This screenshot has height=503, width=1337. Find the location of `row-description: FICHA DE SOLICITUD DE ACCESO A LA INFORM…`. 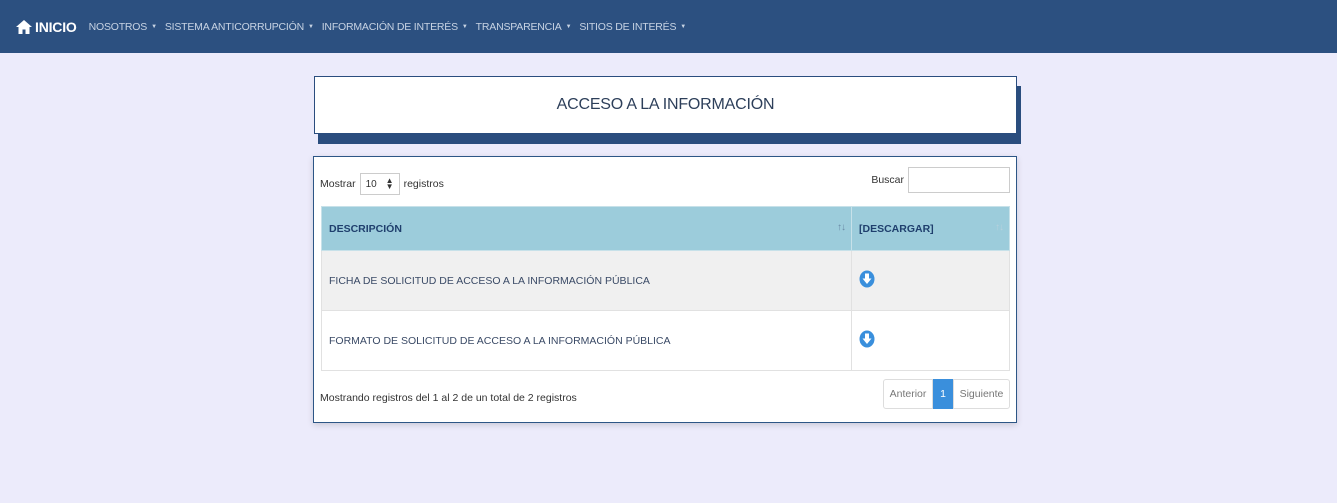

row-description: FICHA DE SOLICITUD DE ACCESO A LA INFORM… is located at coordinates (586, 280).